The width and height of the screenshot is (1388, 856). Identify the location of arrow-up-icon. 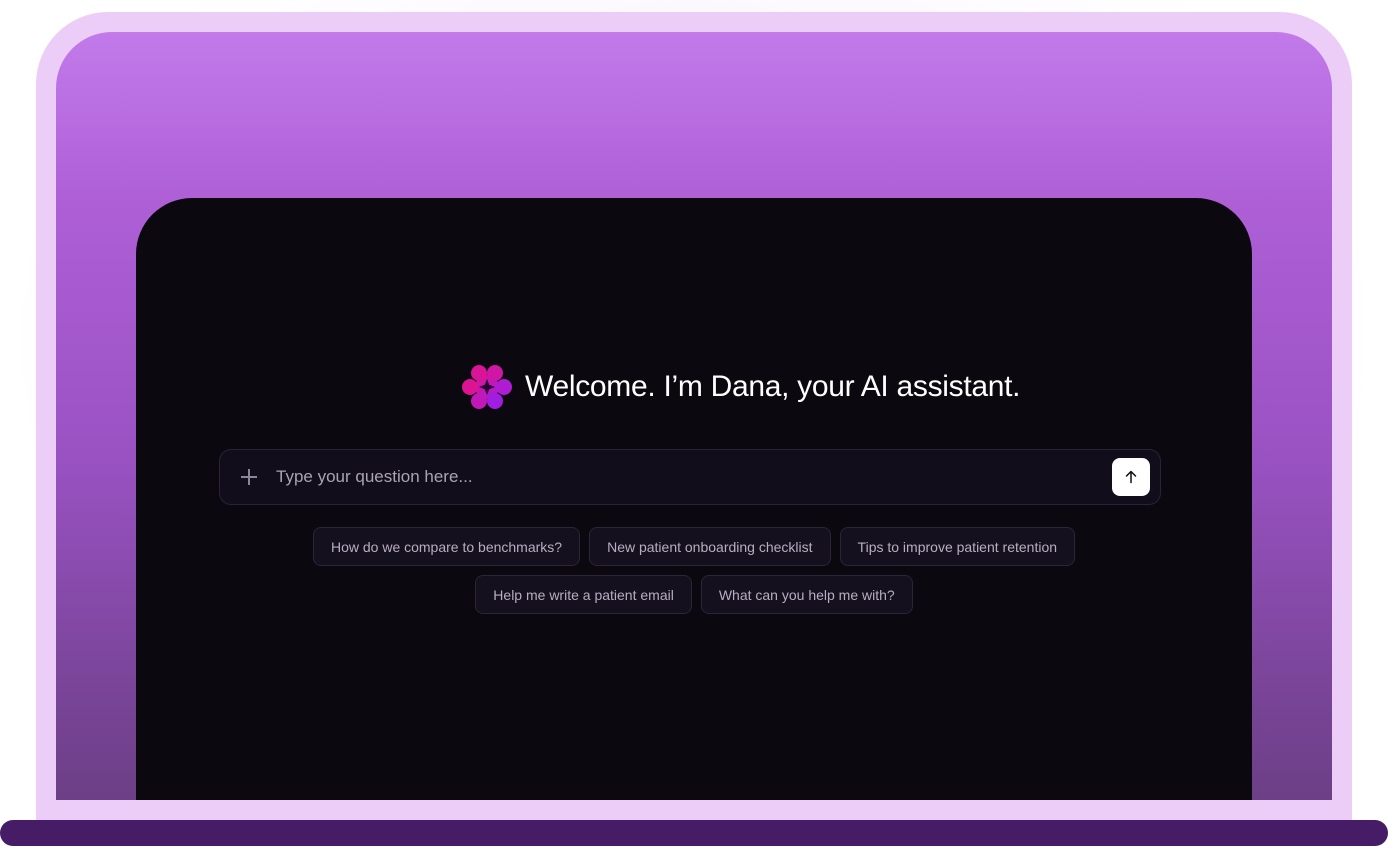
(1131, 477).